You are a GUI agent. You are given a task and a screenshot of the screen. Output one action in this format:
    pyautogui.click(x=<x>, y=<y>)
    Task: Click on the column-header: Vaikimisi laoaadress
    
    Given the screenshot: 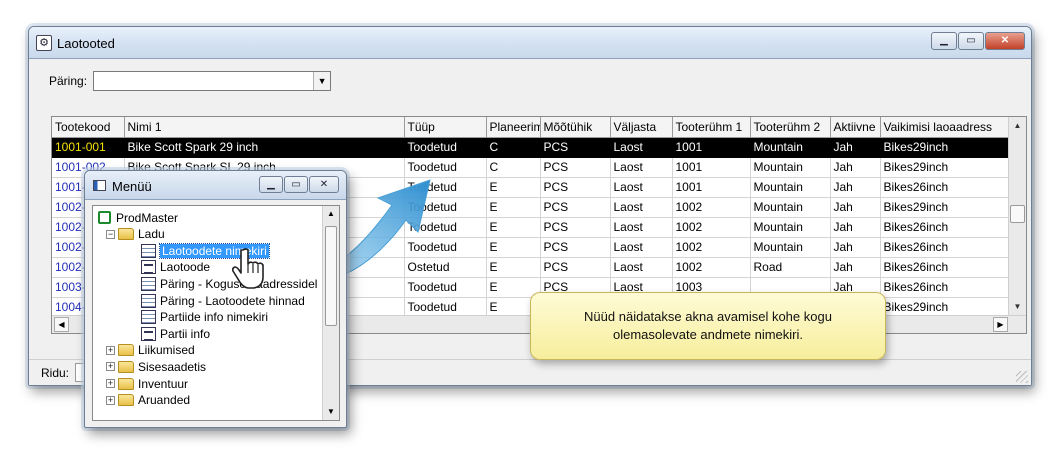 What is the action you would take?
    pyautogui.click(x=945, y=127)
    